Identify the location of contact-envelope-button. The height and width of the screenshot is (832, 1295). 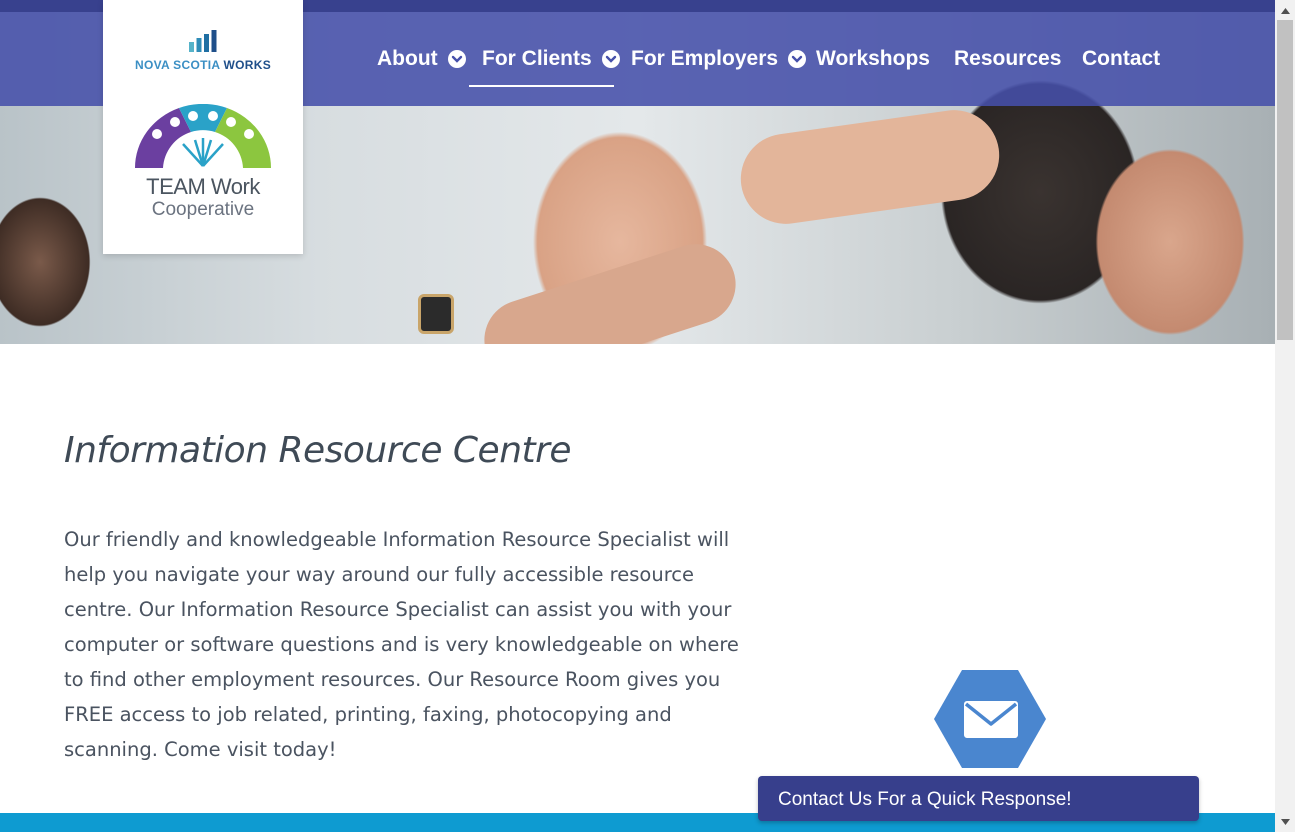
(990, 719).